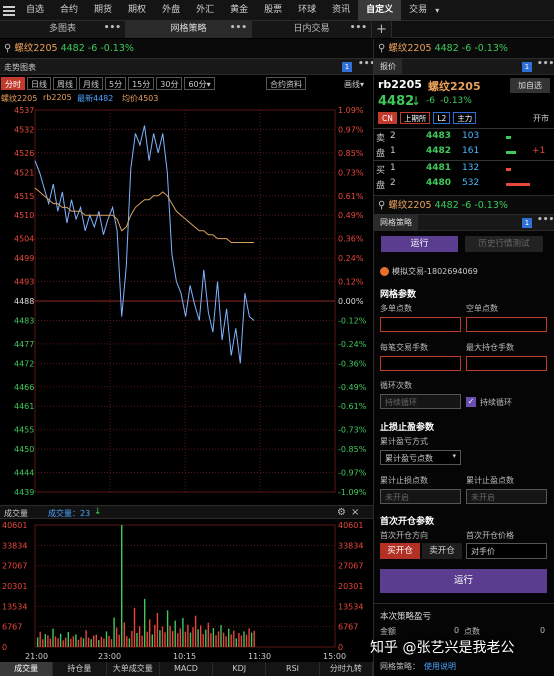 The height and width of the screenshot is (676, 554). I want to click on nav-item: 期权, so click(137, 10).